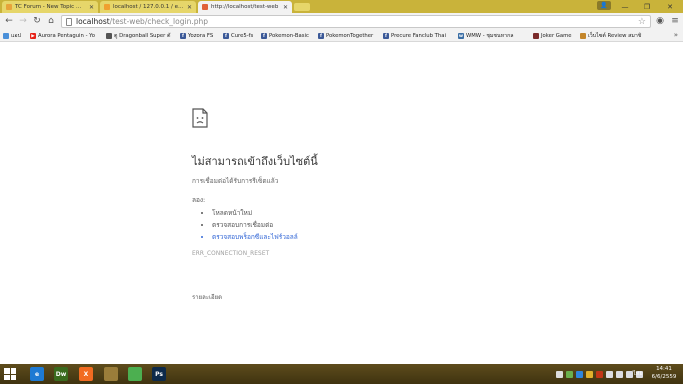 This screenshot has height=384, width=683. I want to click on bookmark-star-icon: ☆, so click(642, 22).